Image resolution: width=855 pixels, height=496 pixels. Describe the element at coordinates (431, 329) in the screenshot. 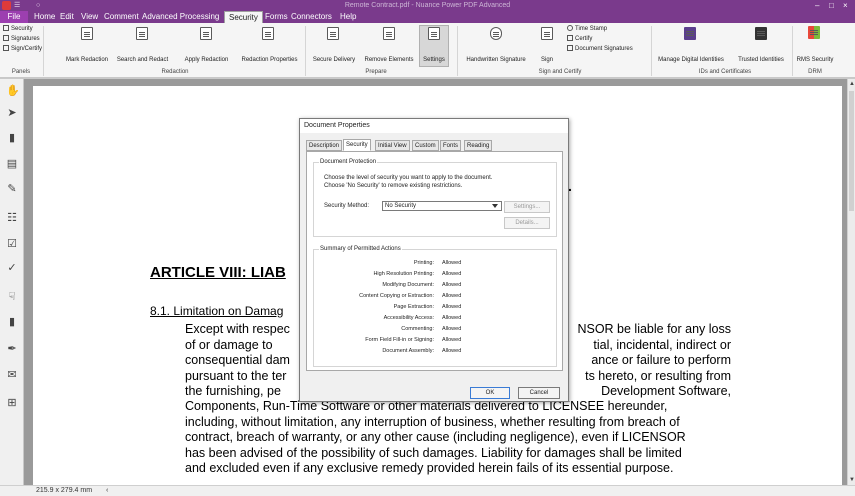

I see `permission-row: Commenting: Allowed` at that location.